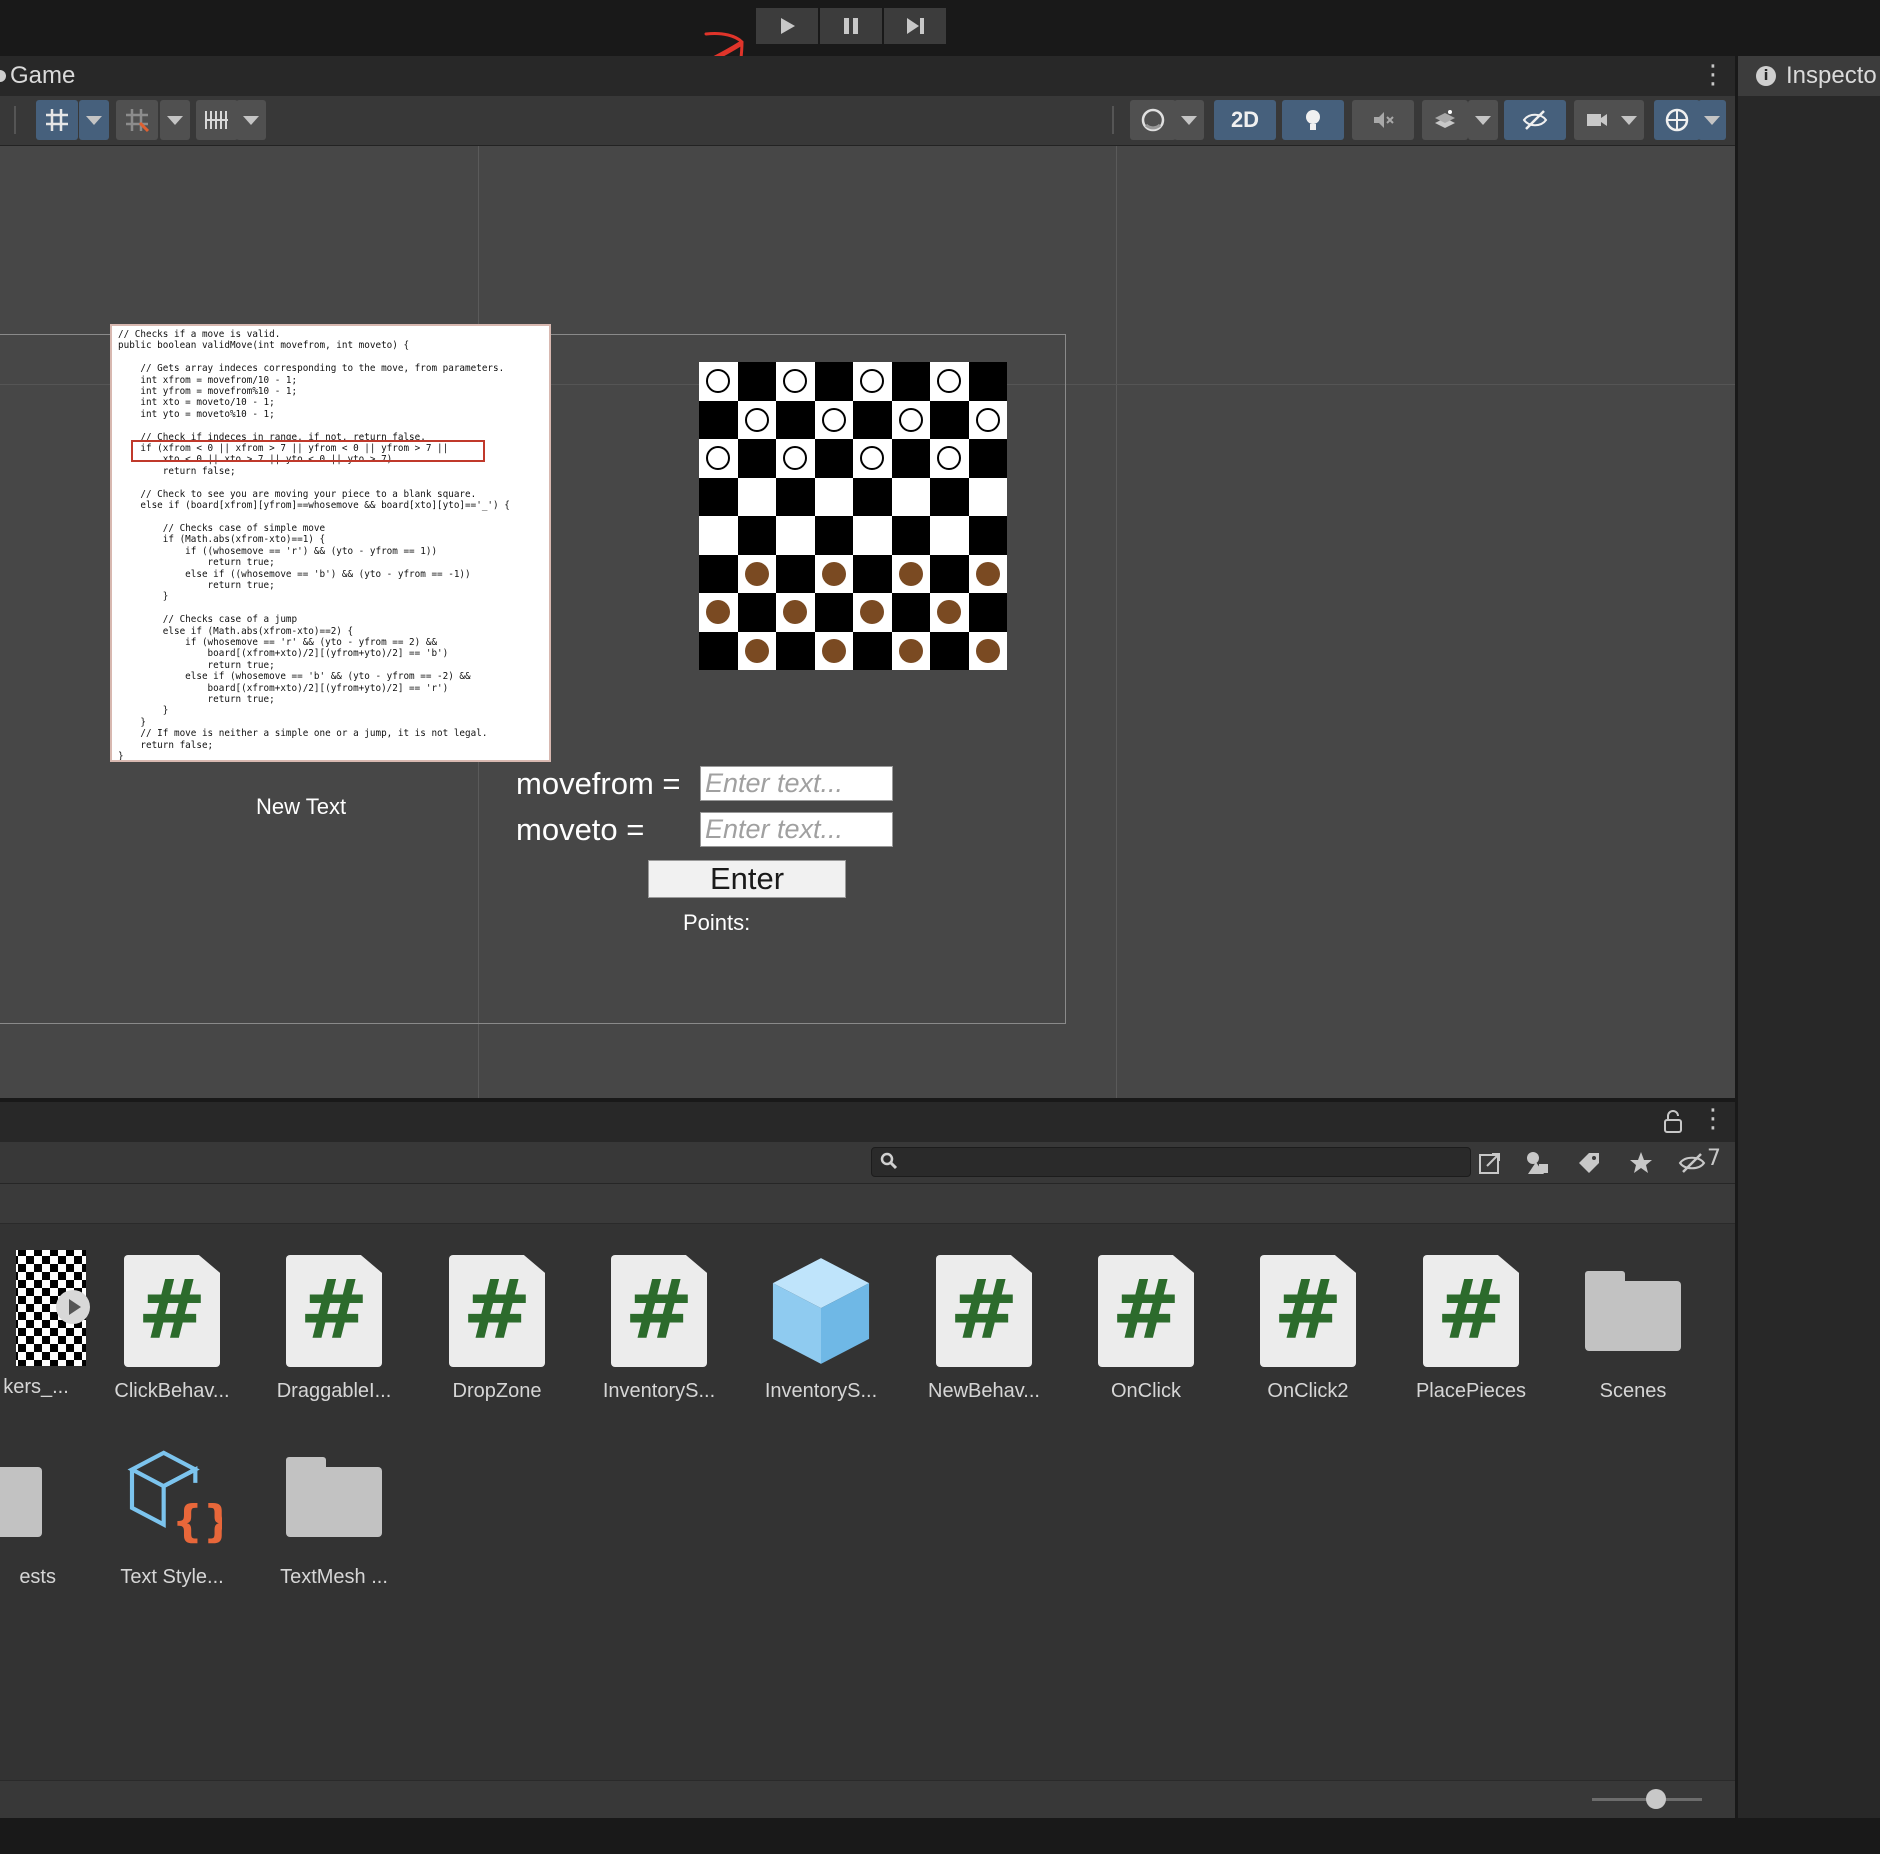 The image size is (1880, 1854). What do you see at coordinates (497, 1327) in the screenshot?
I see `asset-item-script: # DropZone` at bounding box center [497, 1327].